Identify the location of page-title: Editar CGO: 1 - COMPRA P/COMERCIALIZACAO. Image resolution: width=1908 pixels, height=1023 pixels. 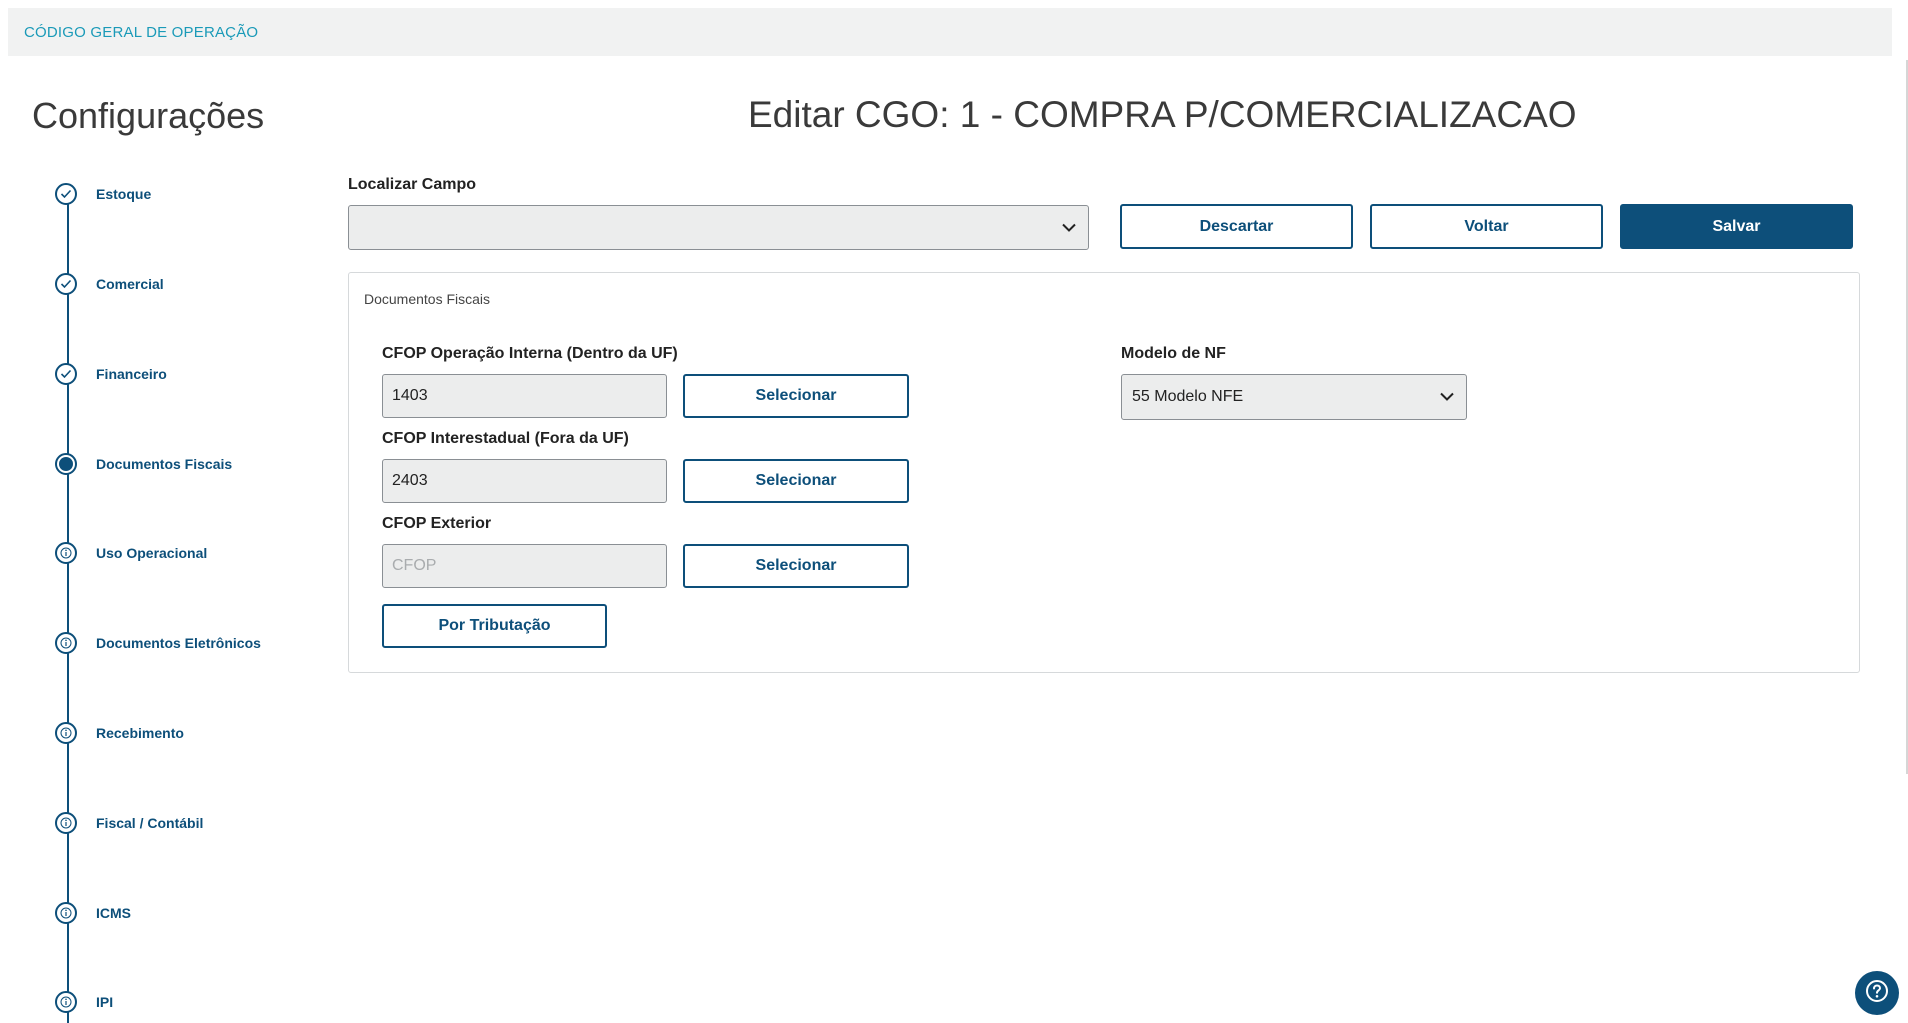
(1162, 114).